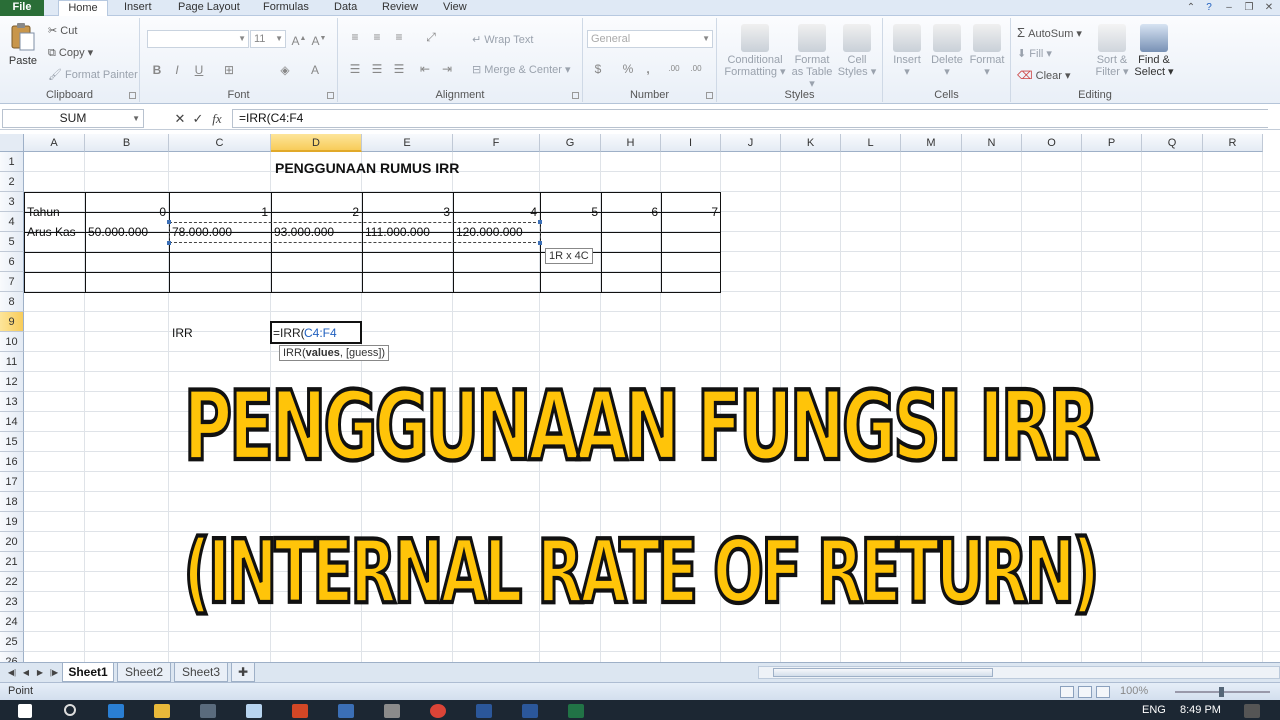 The width and height of the screenshot is (1280, 720). I want to click on column-header-g: G, so click(570, 143).